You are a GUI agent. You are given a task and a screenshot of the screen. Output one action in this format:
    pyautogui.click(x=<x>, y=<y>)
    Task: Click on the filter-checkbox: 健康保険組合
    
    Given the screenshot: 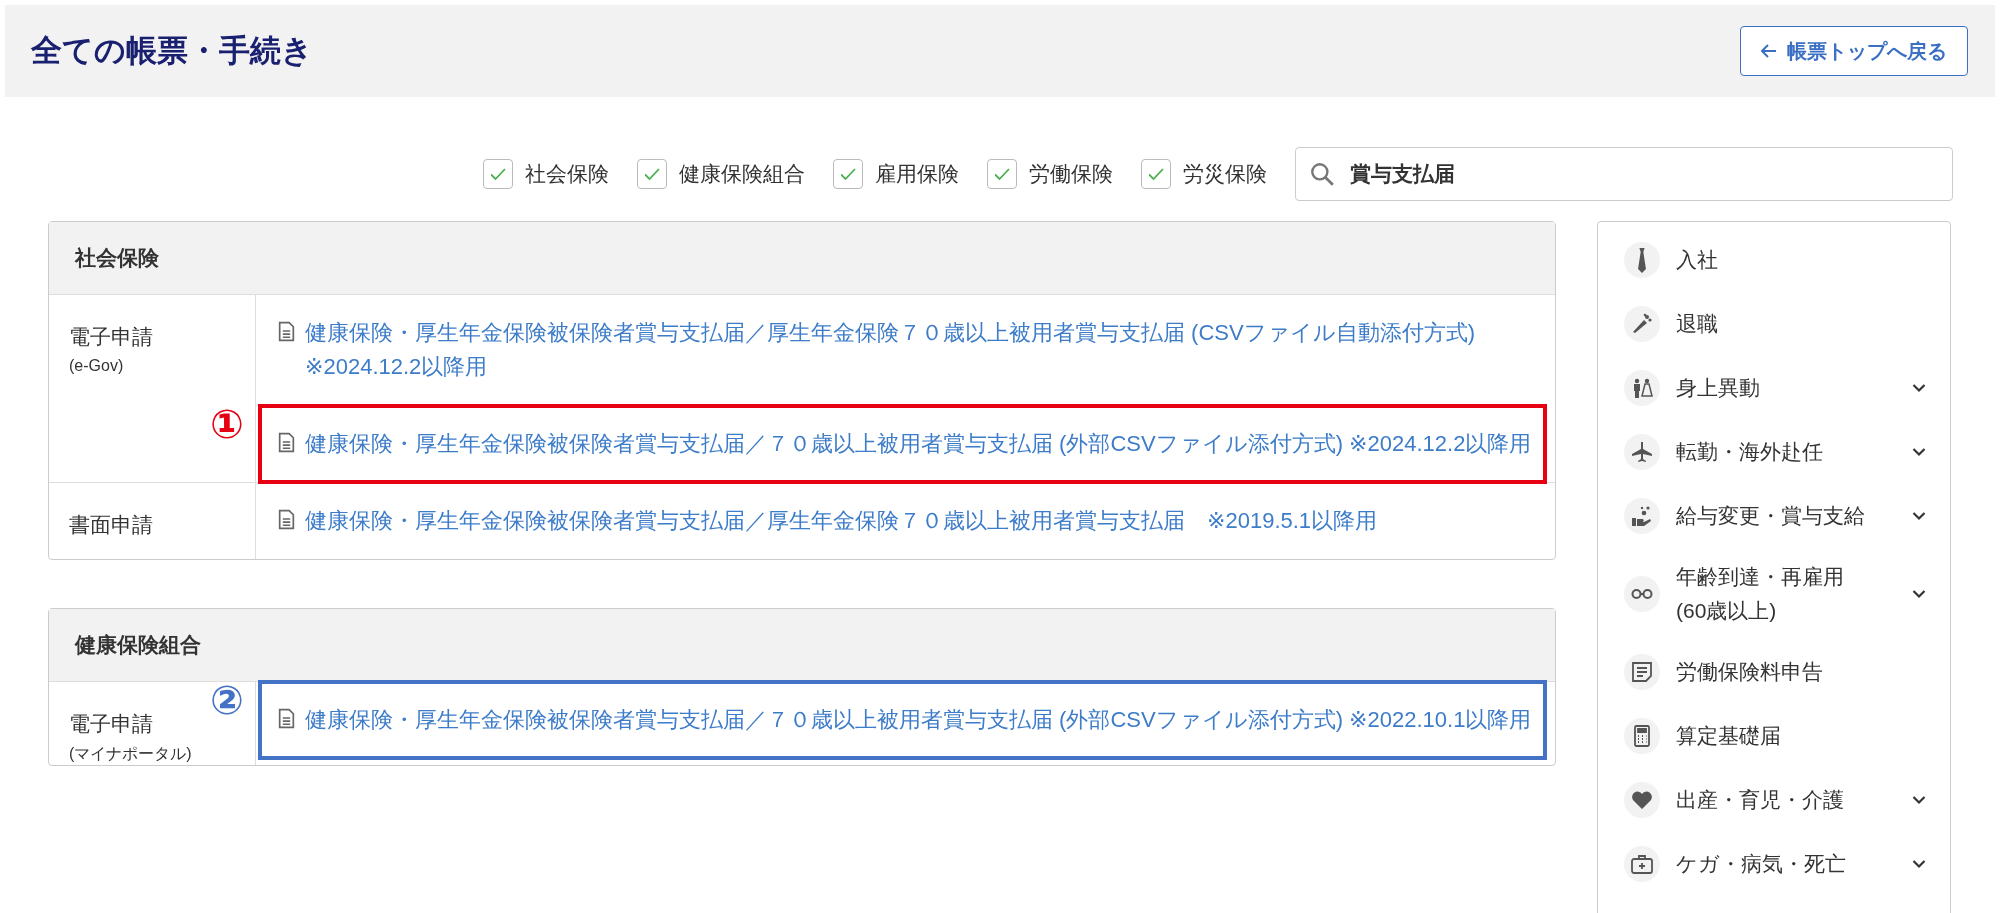 What is the action you would take?
    pyautogui.click(x=721, y=174)
    